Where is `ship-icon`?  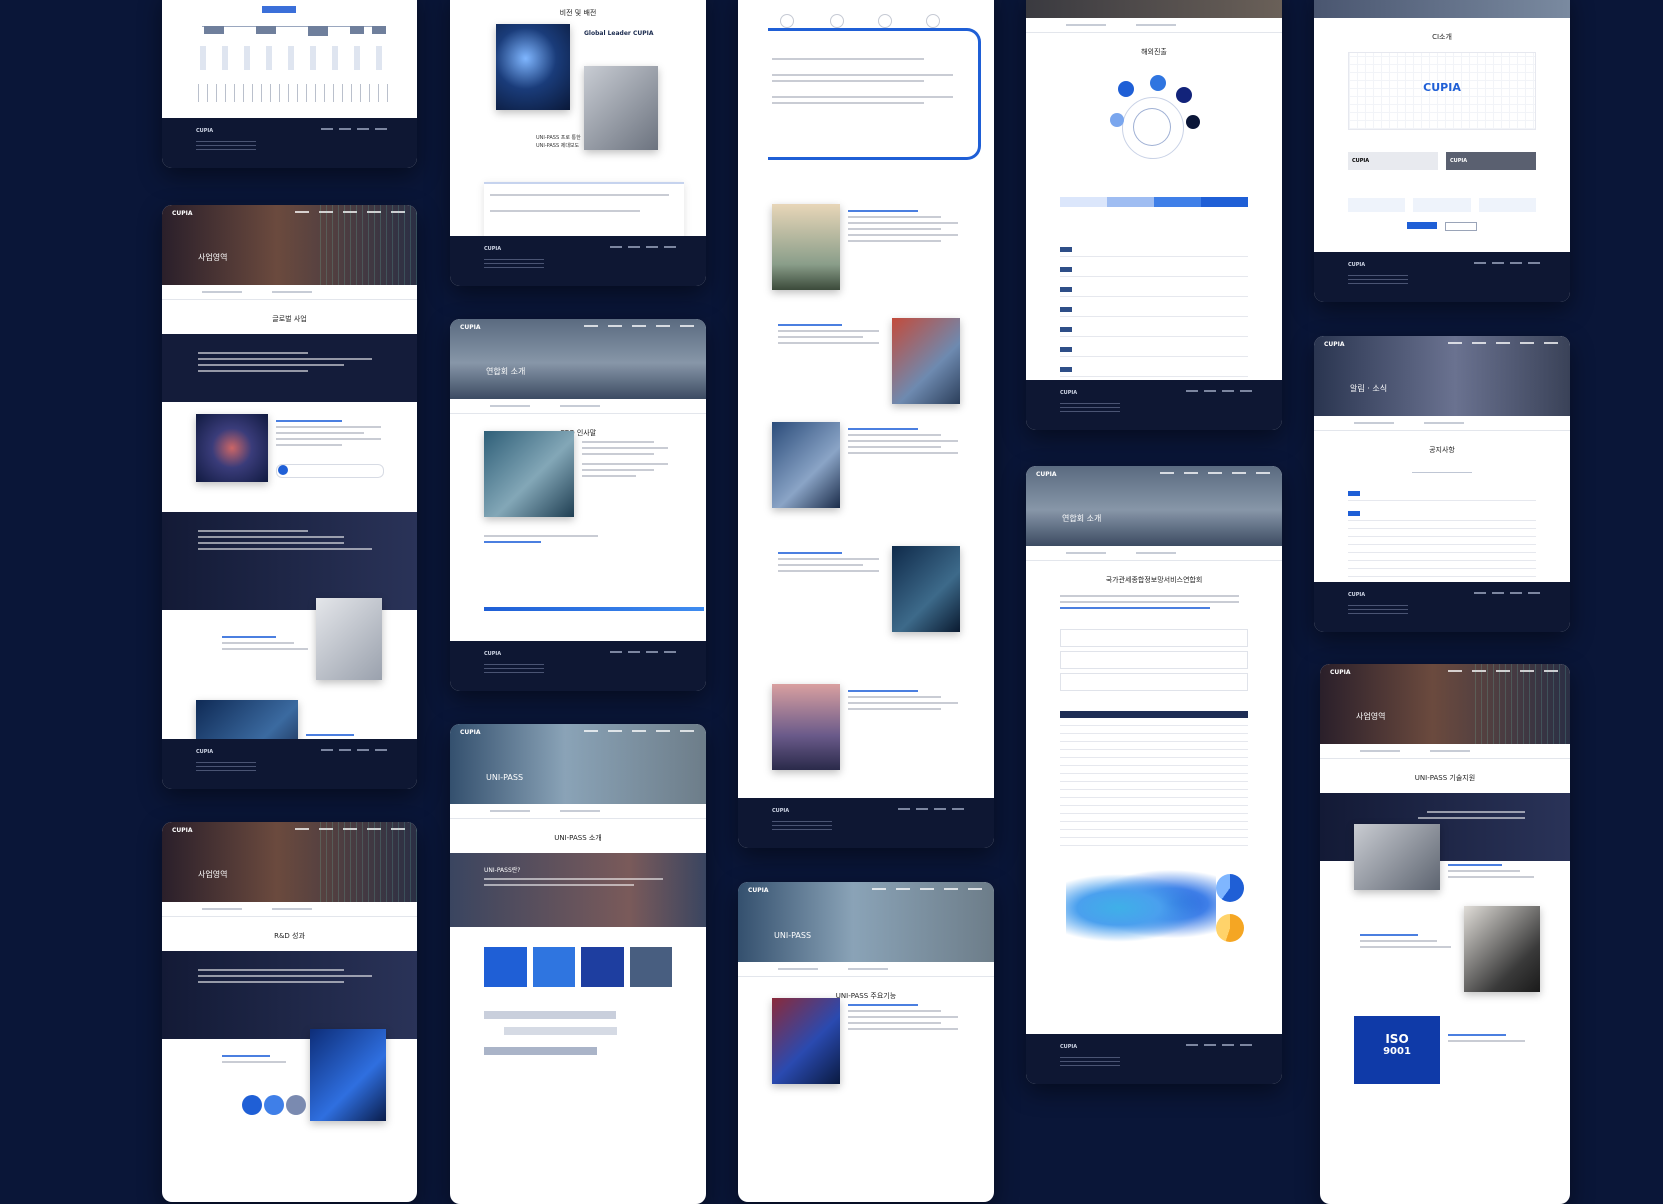 ship-icon is located at coordinates (787, 21).